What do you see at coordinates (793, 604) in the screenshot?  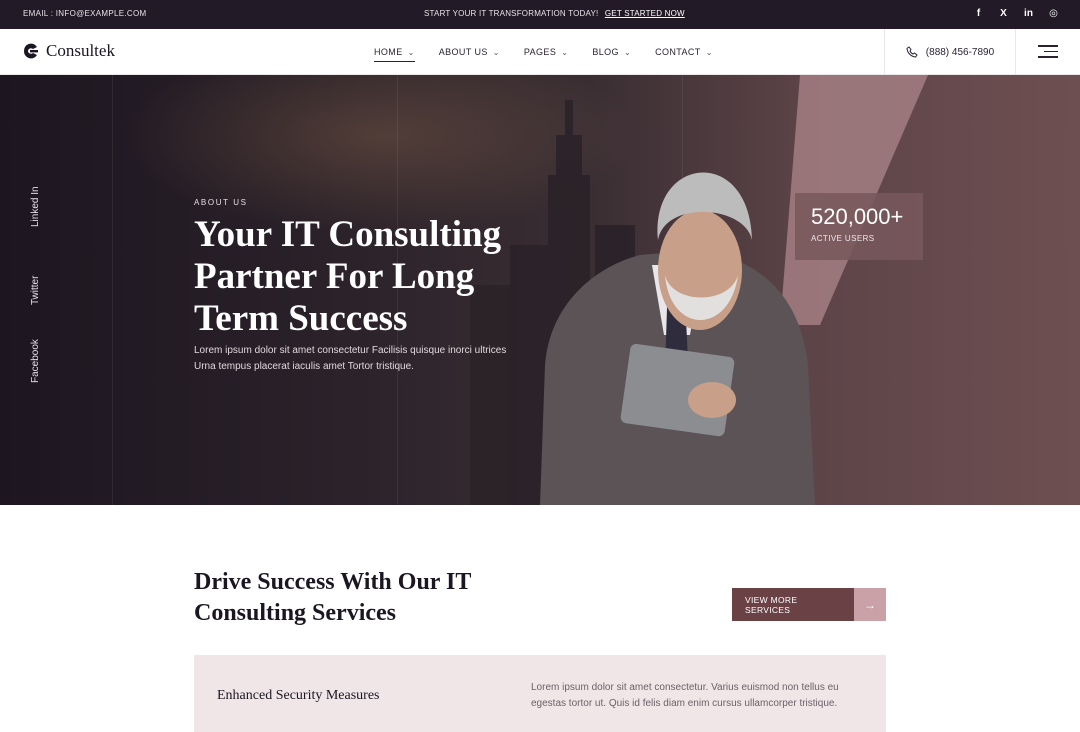 I see `view-more-label: VIEW MORE SERVICES` at bounding box center [793, 604].